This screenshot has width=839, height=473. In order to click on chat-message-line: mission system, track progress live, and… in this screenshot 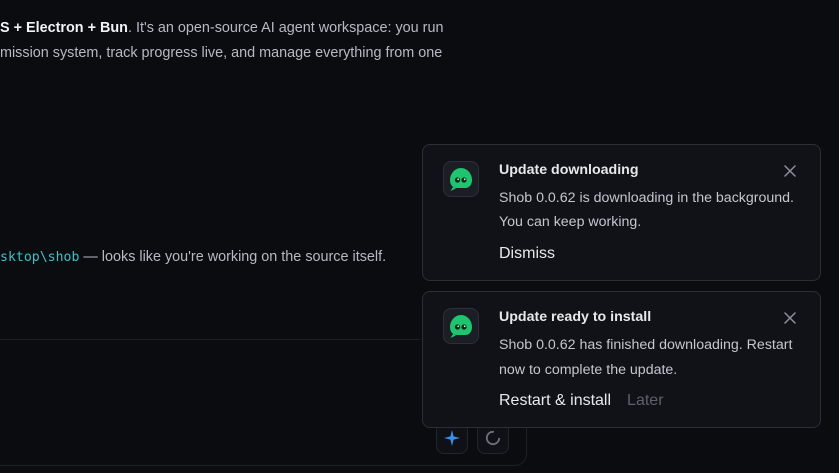, I will do `click(221, 53)`.